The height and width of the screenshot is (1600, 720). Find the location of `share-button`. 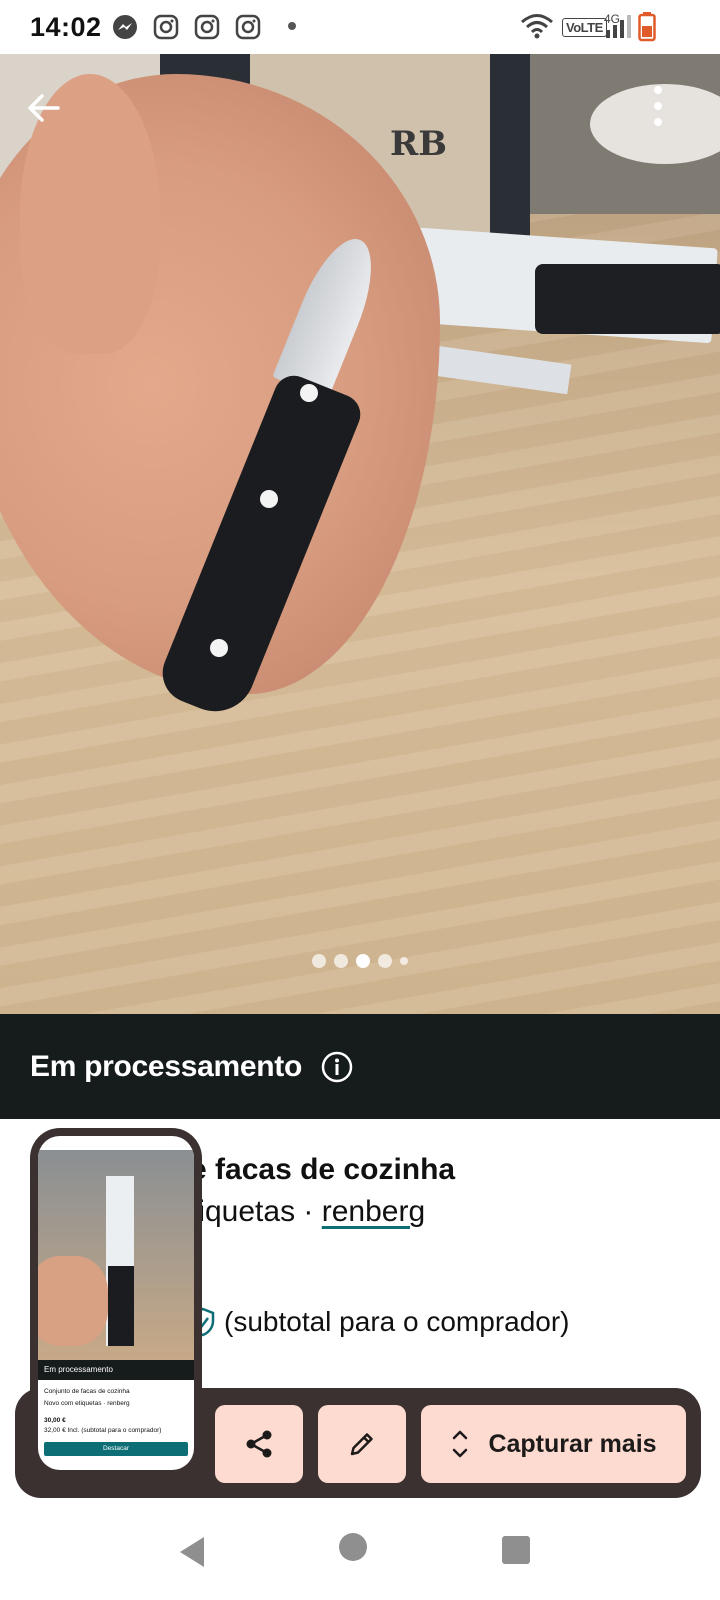

share-button is located at coordinates (259, 1444).